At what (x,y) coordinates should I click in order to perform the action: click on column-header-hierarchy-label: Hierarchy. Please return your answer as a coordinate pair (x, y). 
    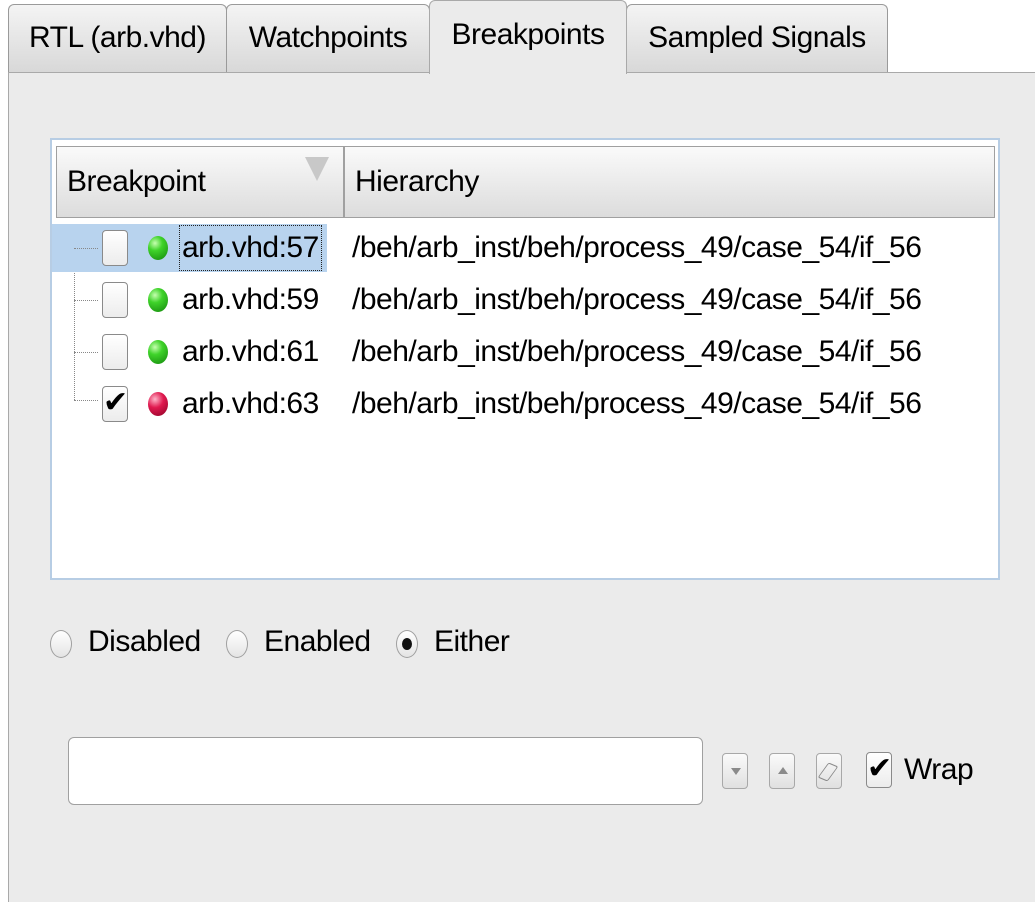
    Looking at the image, I should click on (417, 181).